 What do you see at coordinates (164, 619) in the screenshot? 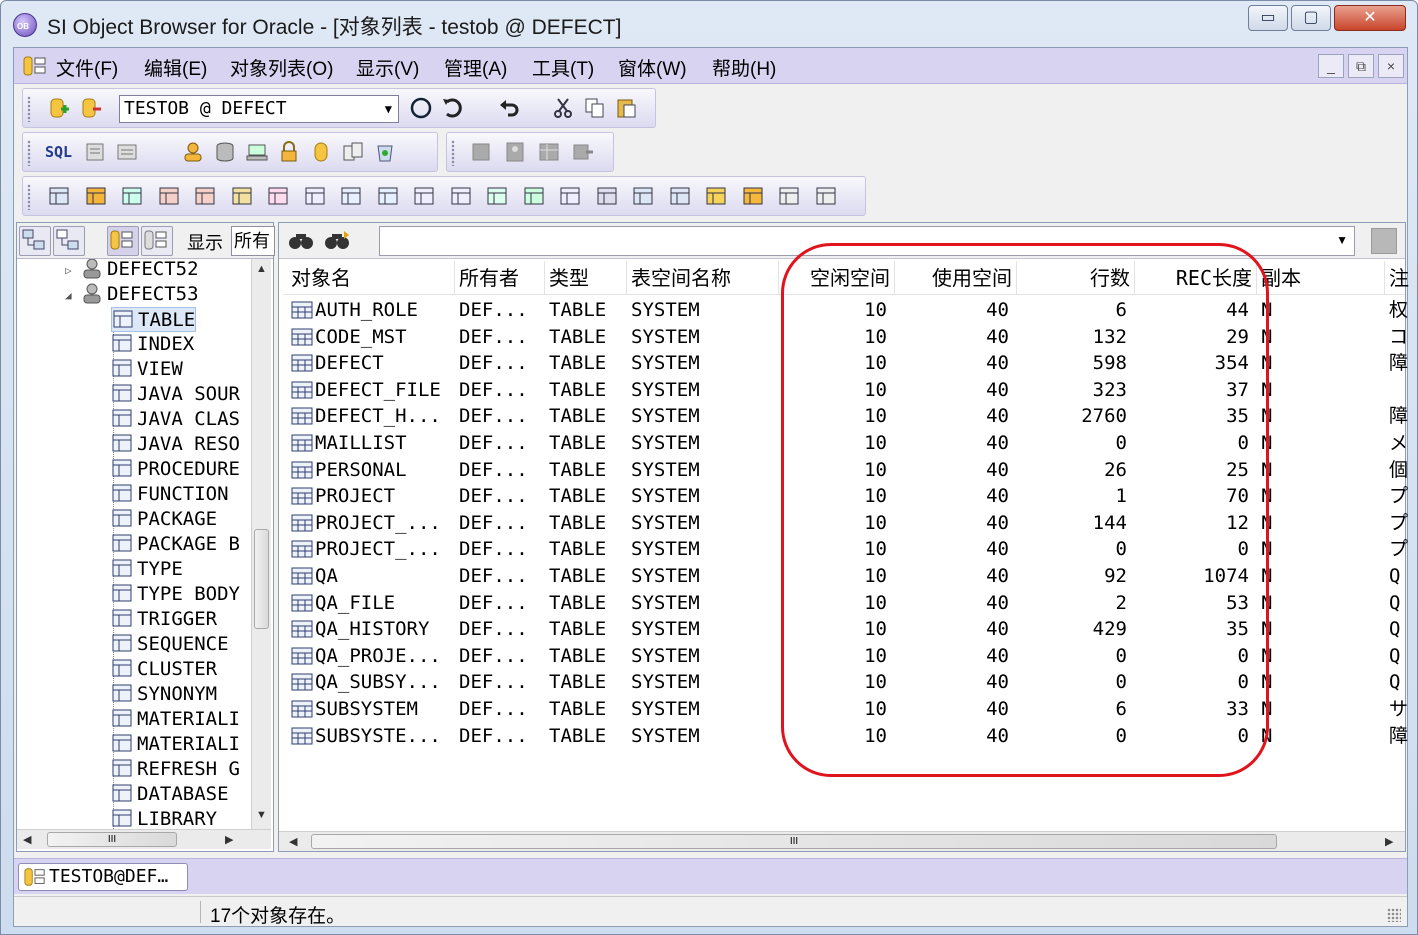
I see `tree-item: TRIGGER` at bounding box center [164, 619].